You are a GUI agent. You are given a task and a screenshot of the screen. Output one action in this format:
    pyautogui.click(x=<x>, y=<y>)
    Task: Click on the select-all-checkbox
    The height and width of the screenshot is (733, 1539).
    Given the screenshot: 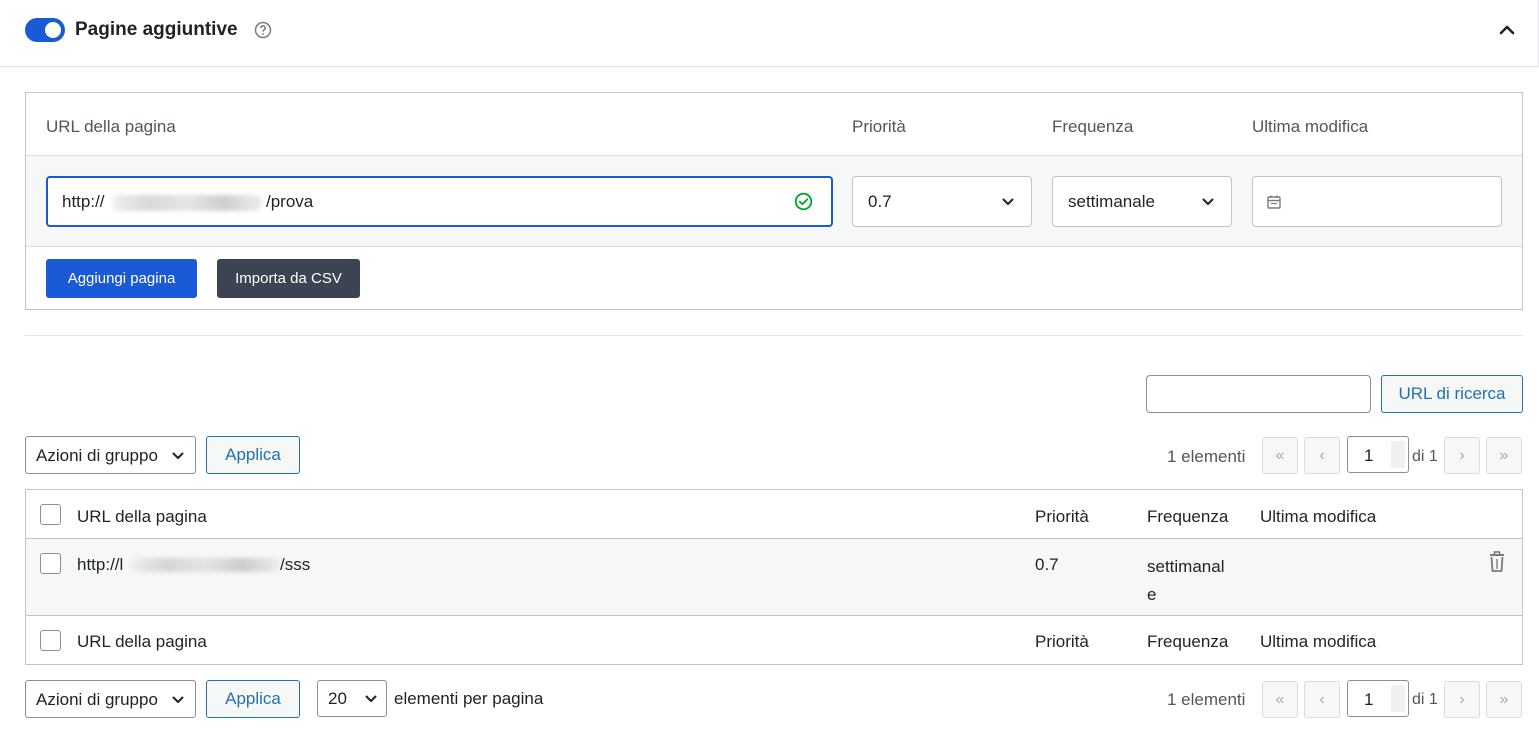 What is the action you would take?
    pyautogui.click(x=50, y=514)
    